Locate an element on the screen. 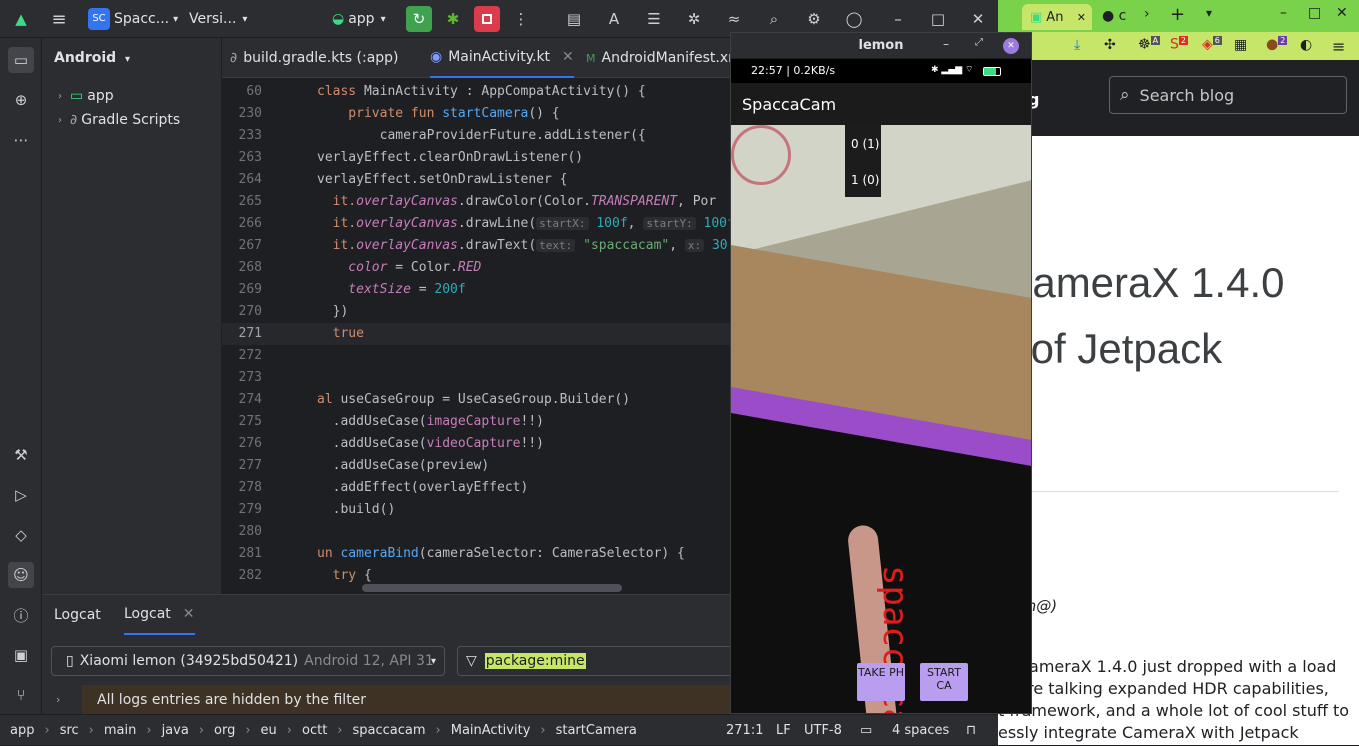  extension-icon: S2 is located at coordinates (1179, 44).